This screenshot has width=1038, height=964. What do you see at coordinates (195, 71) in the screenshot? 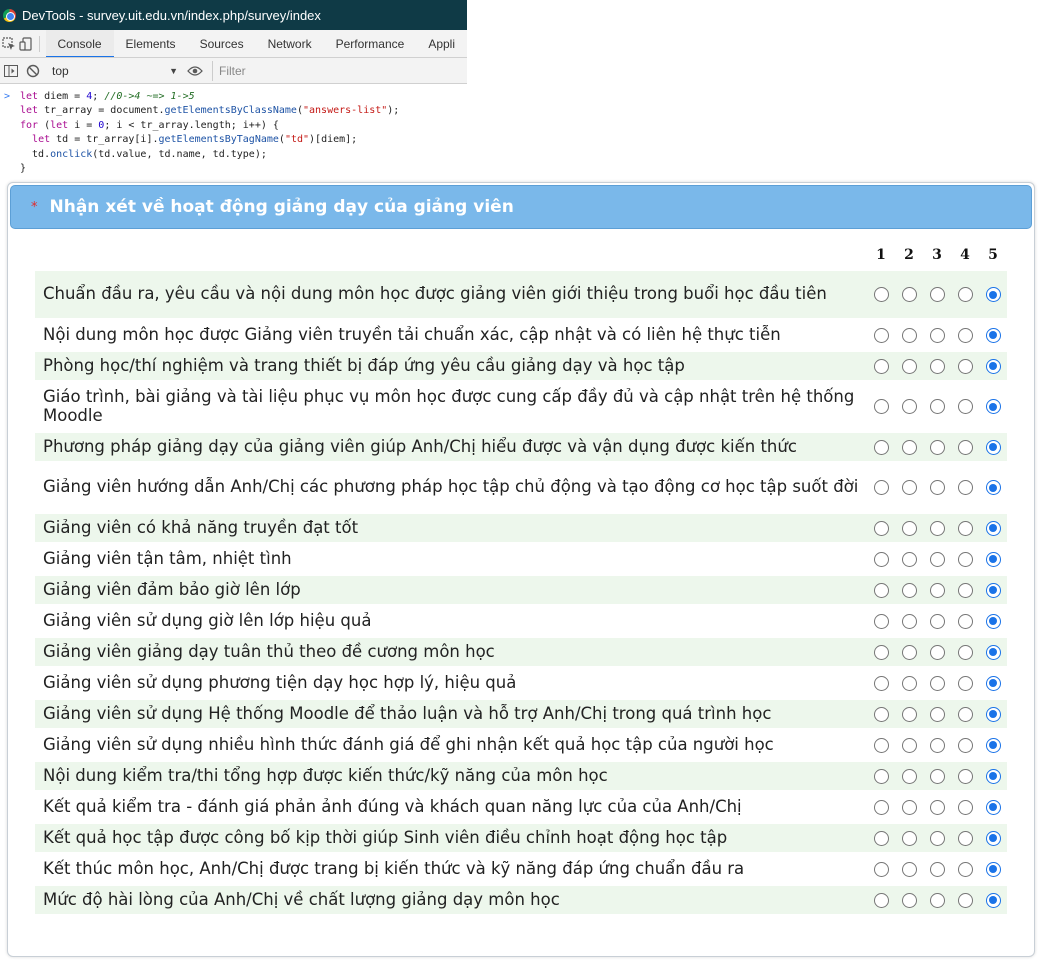
I see `eye-icon` at bounding box center [195, 71].